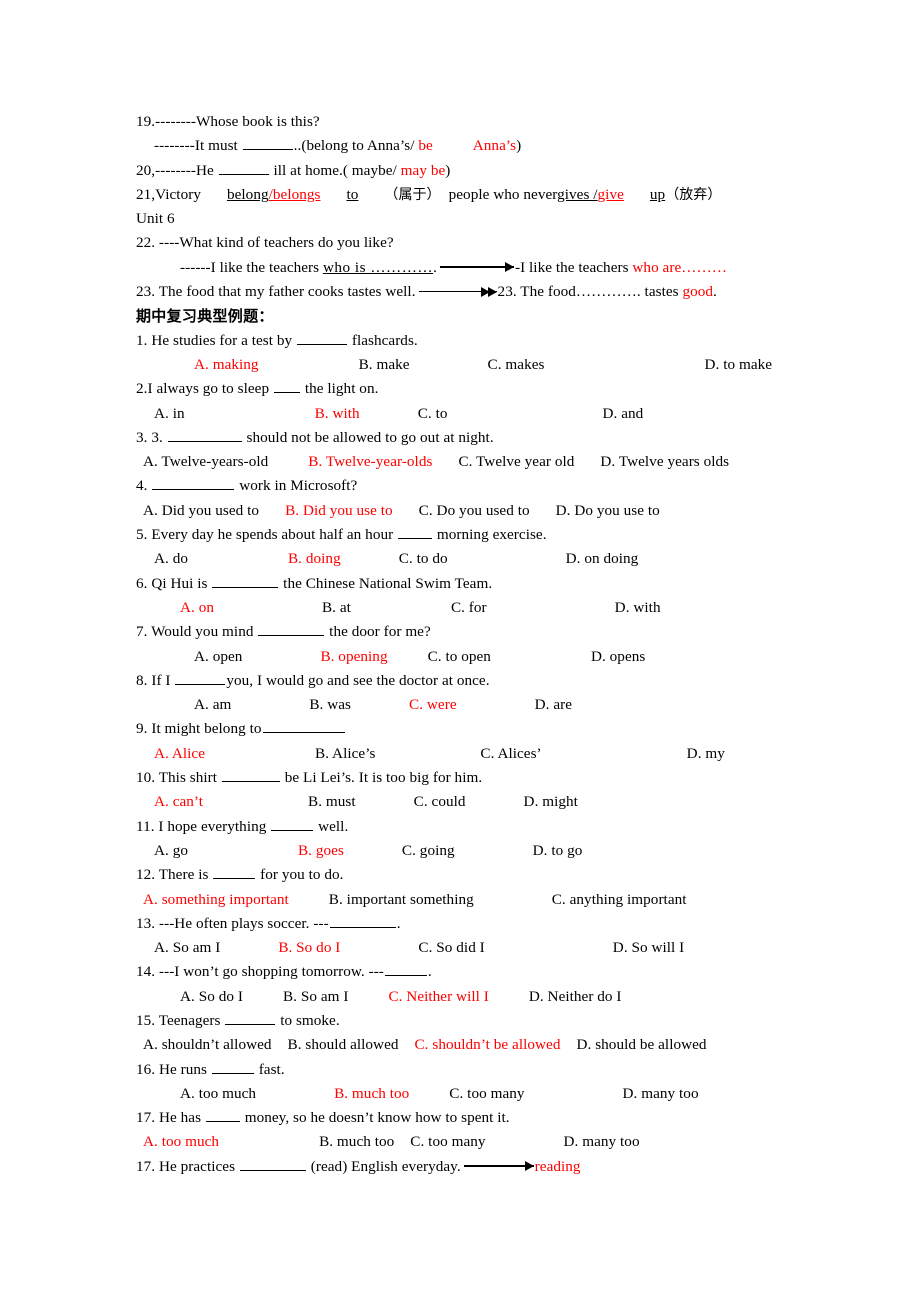  Describe the element at coordinates (607, 510) in the screenshot. I see `option-d: D. Do you use to` at that location.